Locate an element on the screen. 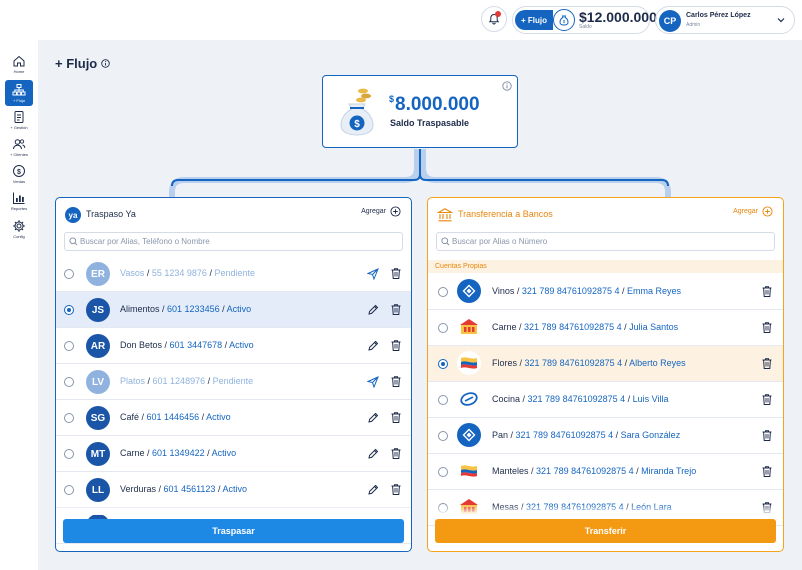  contact-name: Verduras is located at coordinates (138, 489).